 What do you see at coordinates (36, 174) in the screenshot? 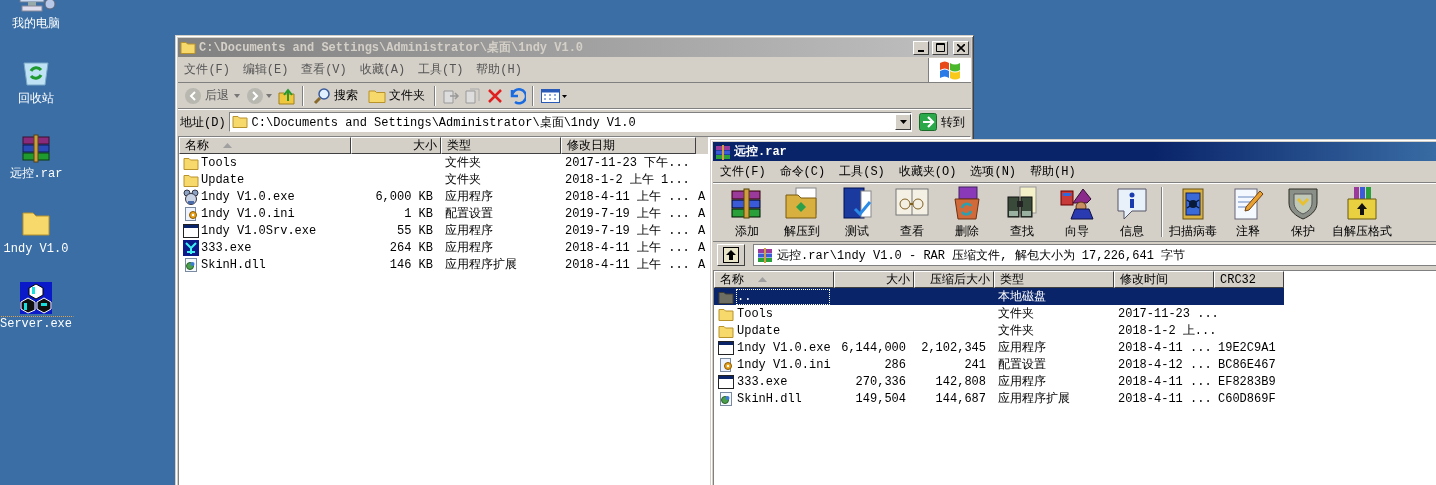
I see `desktop-icon-label: 远控.rar` at bounding box center [36, 174].